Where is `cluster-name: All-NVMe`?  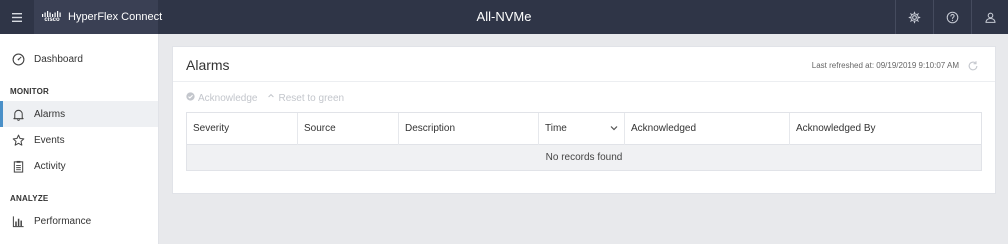
cluster-name: All-NVMe is located at coordinates (504, 16).